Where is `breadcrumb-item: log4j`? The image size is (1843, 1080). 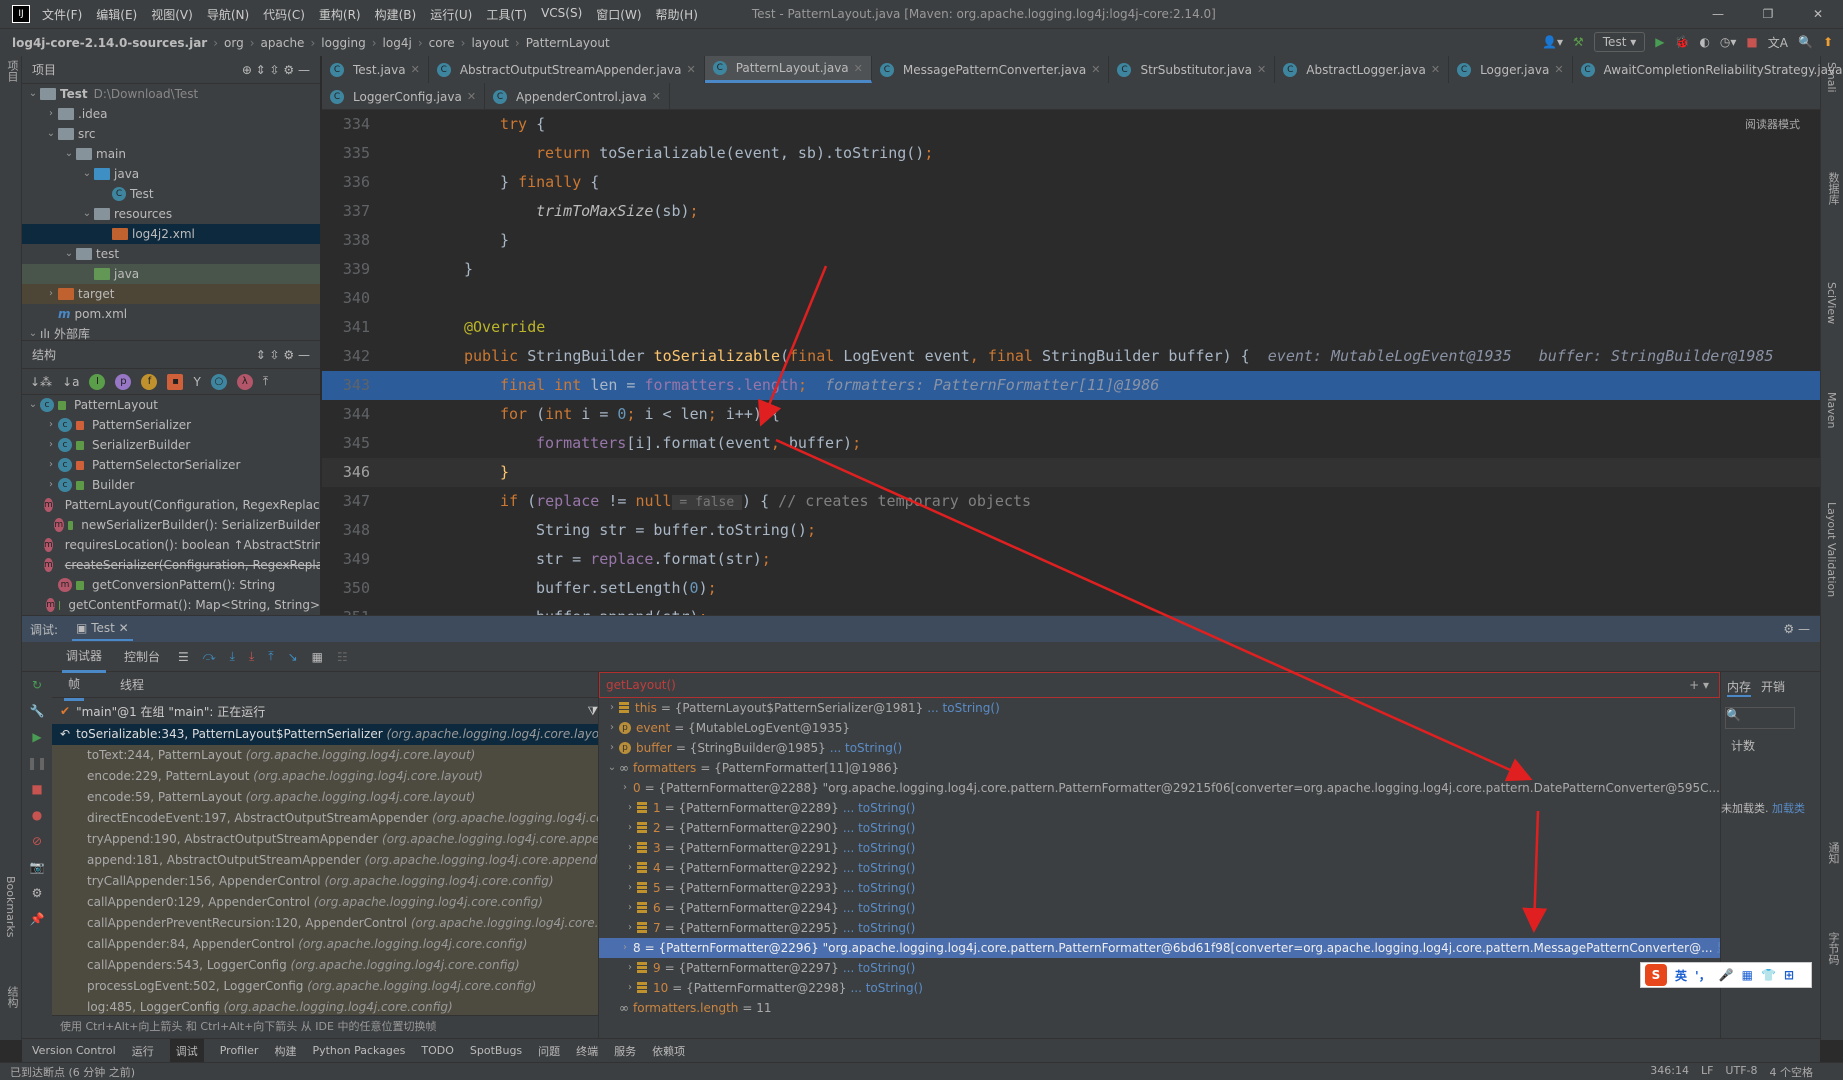
breadcrumb-item: log4j is located at coordinates (397, 43).